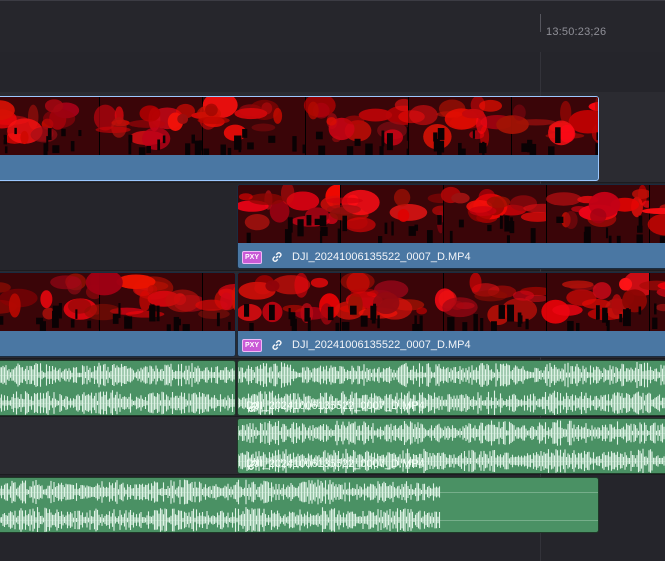 This screenshot has height=561, width=665. I want to click on track-lane-empty, so click(332, 72).